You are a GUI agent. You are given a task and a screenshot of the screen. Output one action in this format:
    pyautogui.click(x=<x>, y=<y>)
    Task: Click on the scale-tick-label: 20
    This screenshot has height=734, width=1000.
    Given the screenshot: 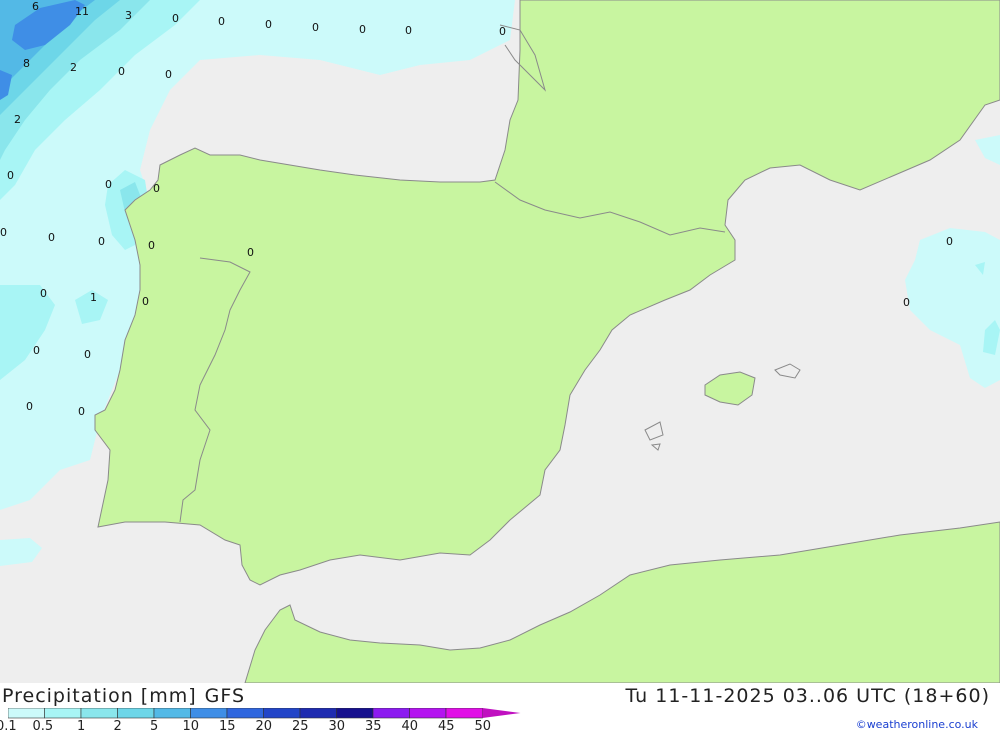 What is the action you would take?
    pyautogui.click(x=264, y=726)
    